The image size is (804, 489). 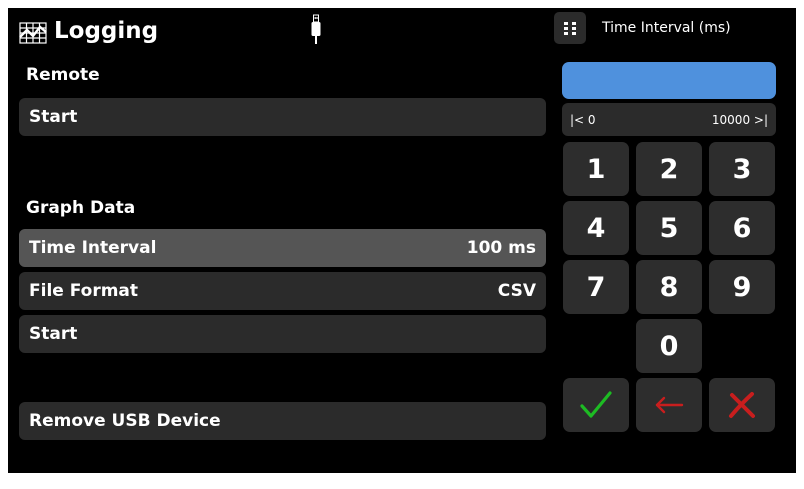 What do you see at coordinates (739, 119) in the screenshot?
I see `range-max: 10000 >|` at bounding box center [739, 119].